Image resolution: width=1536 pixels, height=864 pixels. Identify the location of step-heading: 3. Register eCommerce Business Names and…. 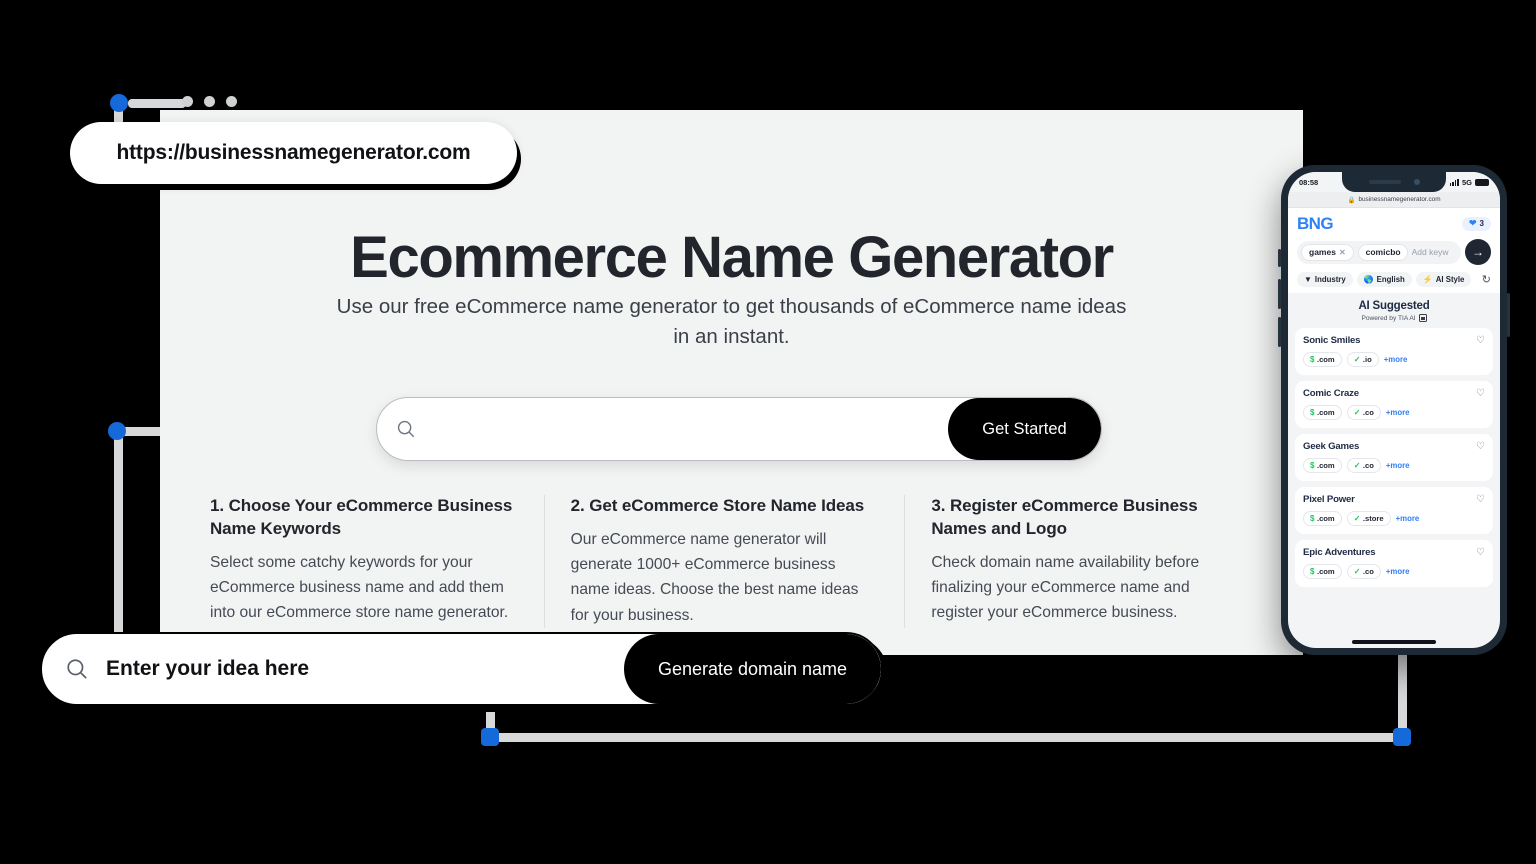
(1064, 517).